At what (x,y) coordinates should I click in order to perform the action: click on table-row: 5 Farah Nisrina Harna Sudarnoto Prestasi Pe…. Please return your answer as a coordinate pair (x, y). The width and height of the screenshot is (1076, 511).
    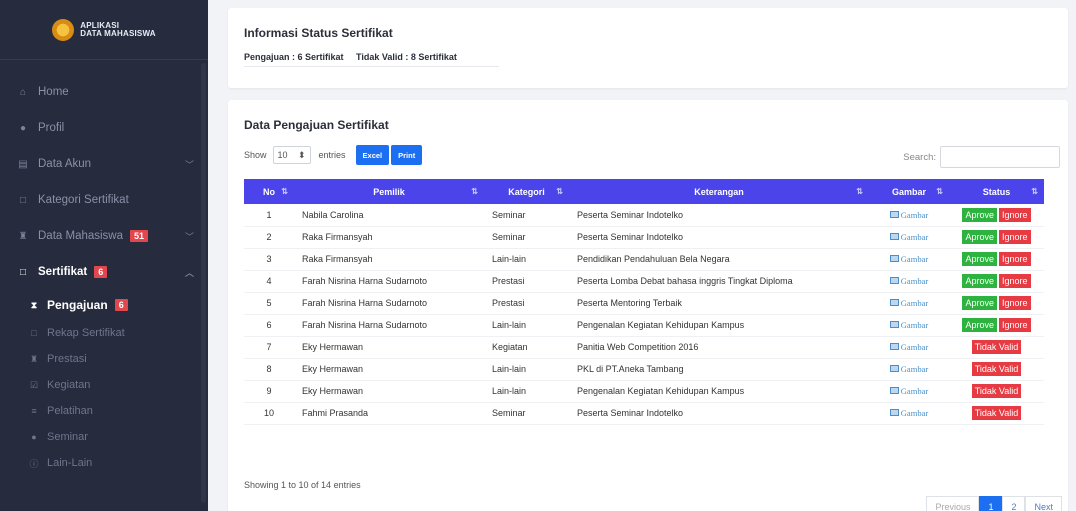
    Looking at the image, I should click on (644, 303).